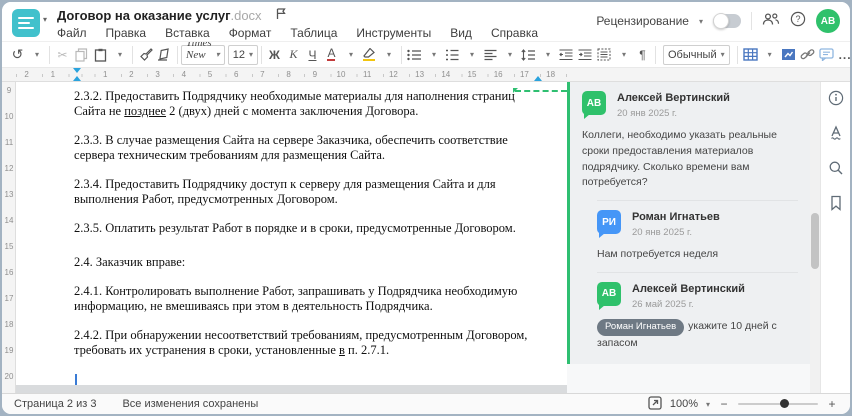 The height and width of the screenshot is (416, 852). Describe the element at coordinates (190, 404) in the screenshot. I see `save-status: Все изменения сохранены` at that location.